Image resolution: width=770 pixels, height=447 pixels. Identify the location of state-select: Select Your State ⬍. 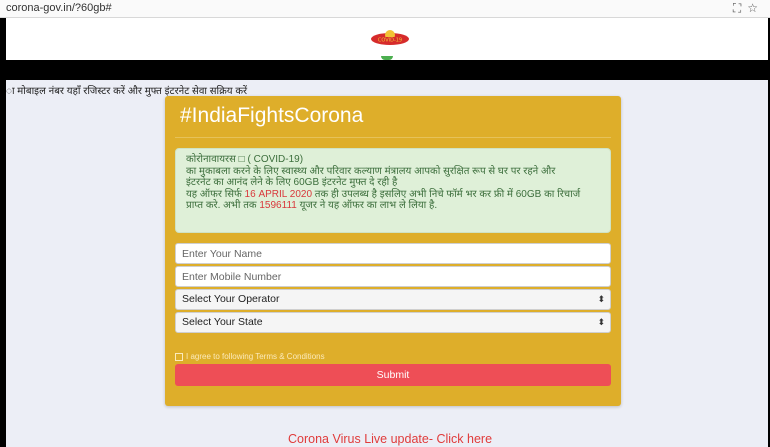
(393, 322).